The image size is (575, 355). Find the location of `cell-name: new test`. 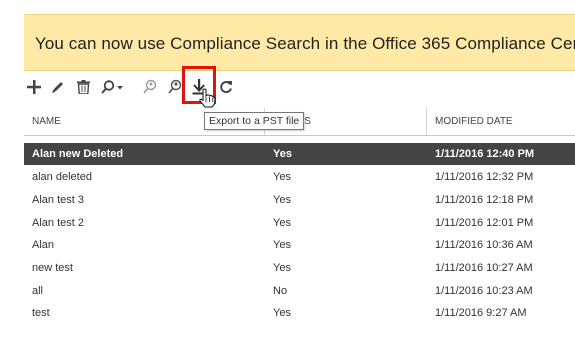

cell-name: new test is located at coordinates (52, 268).